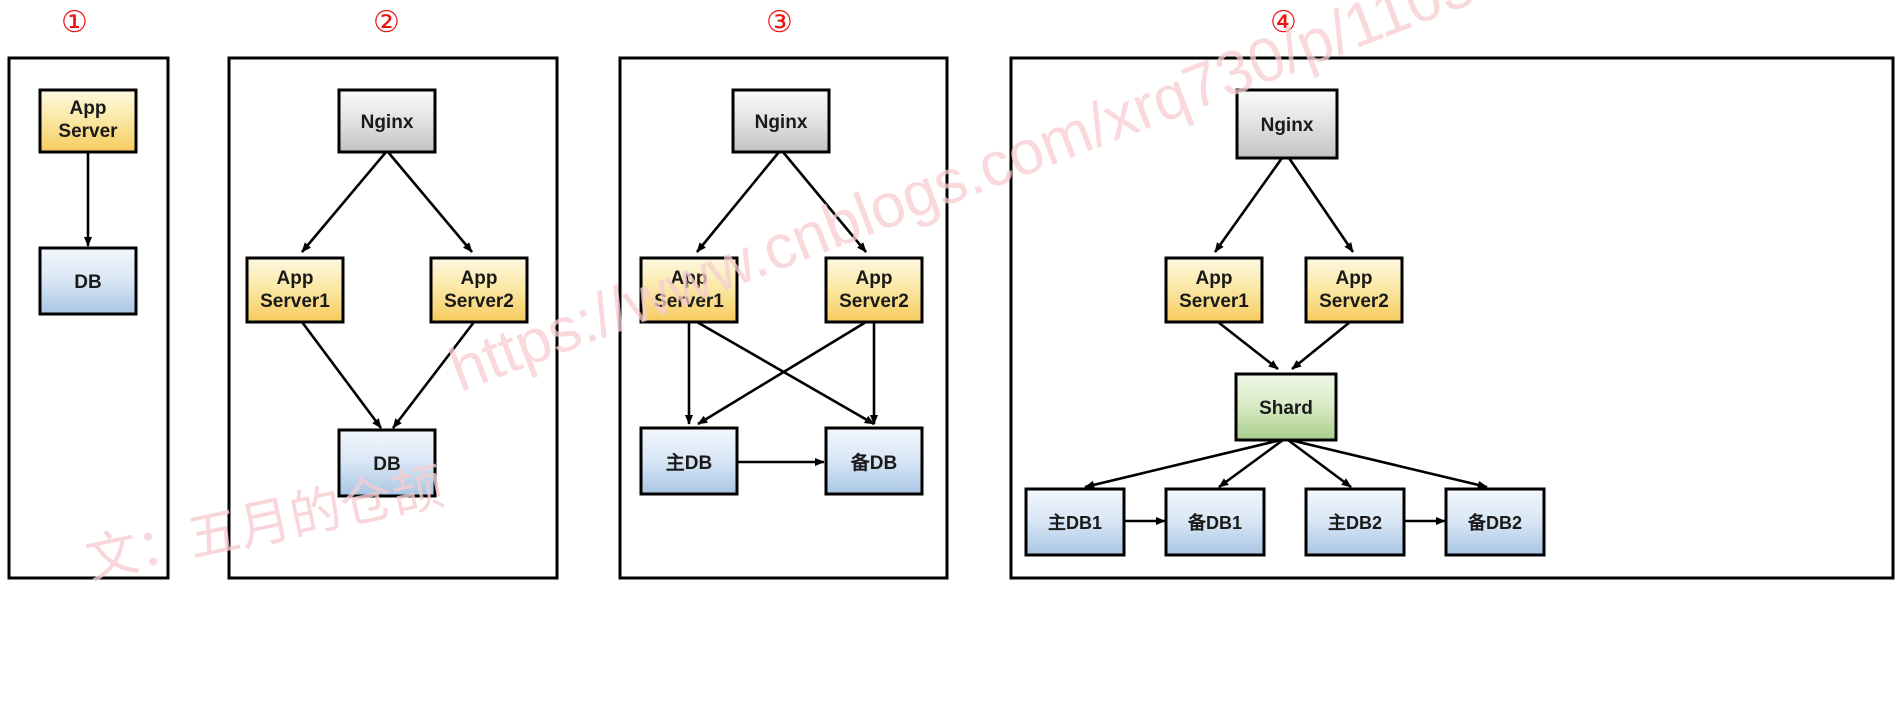 Image resolution: width=1895 pixels, height=716 pixels. I want to click on edge-p4-app2-to-shard, so click(1321, 345).